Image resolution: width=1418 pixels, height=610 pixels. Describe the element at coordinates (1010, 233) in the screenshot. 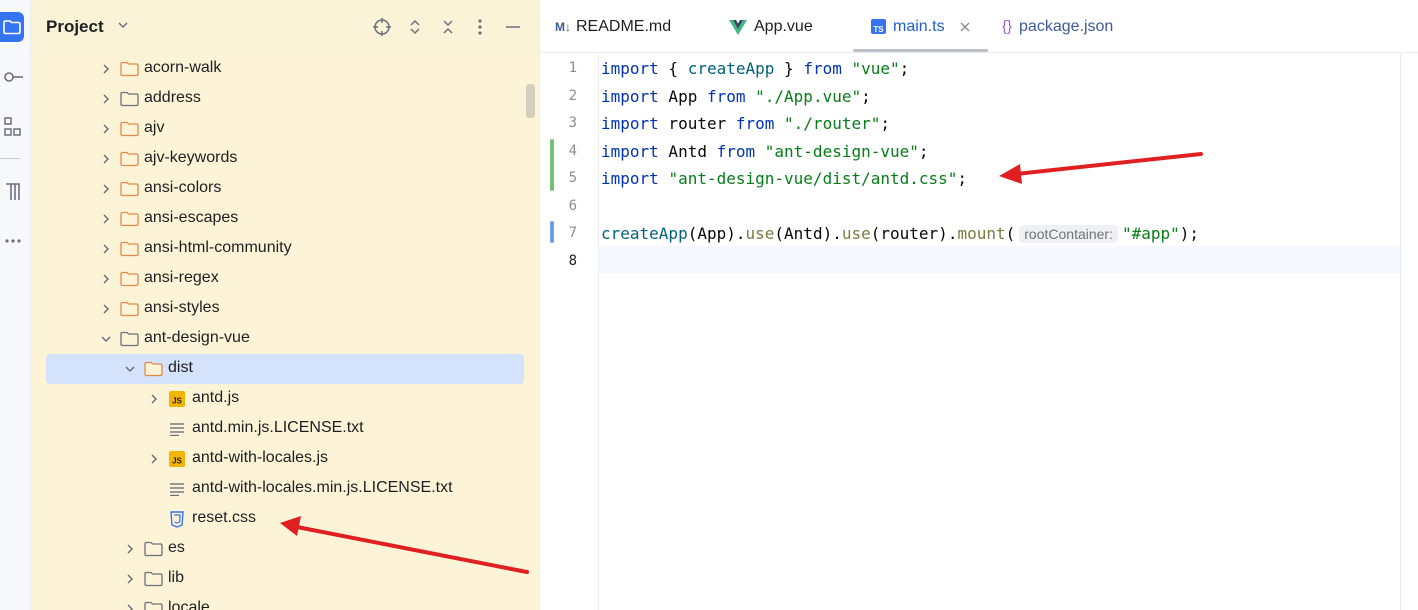

I see `code-token: (` at that location.